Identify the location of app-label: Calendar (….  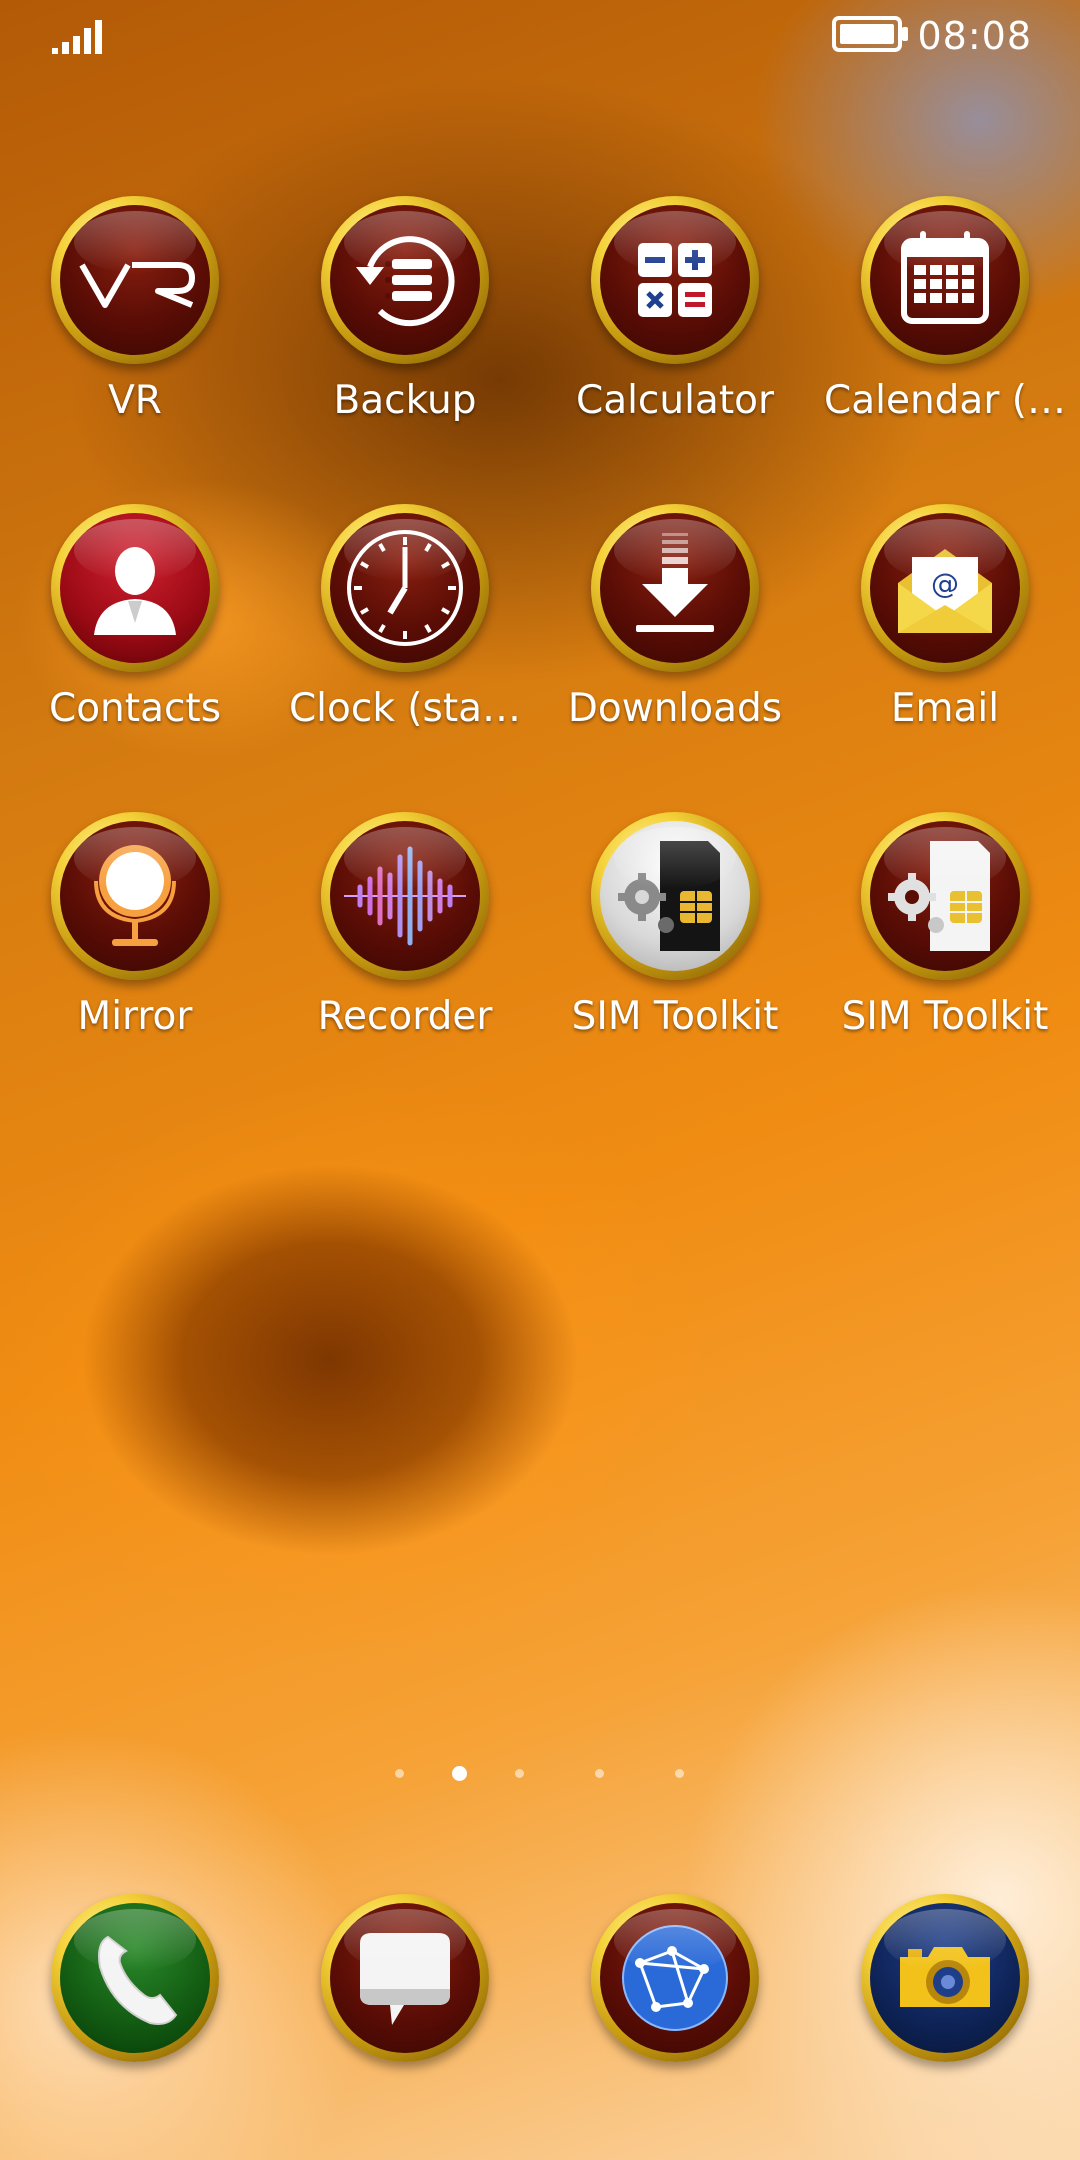
(945, 400).